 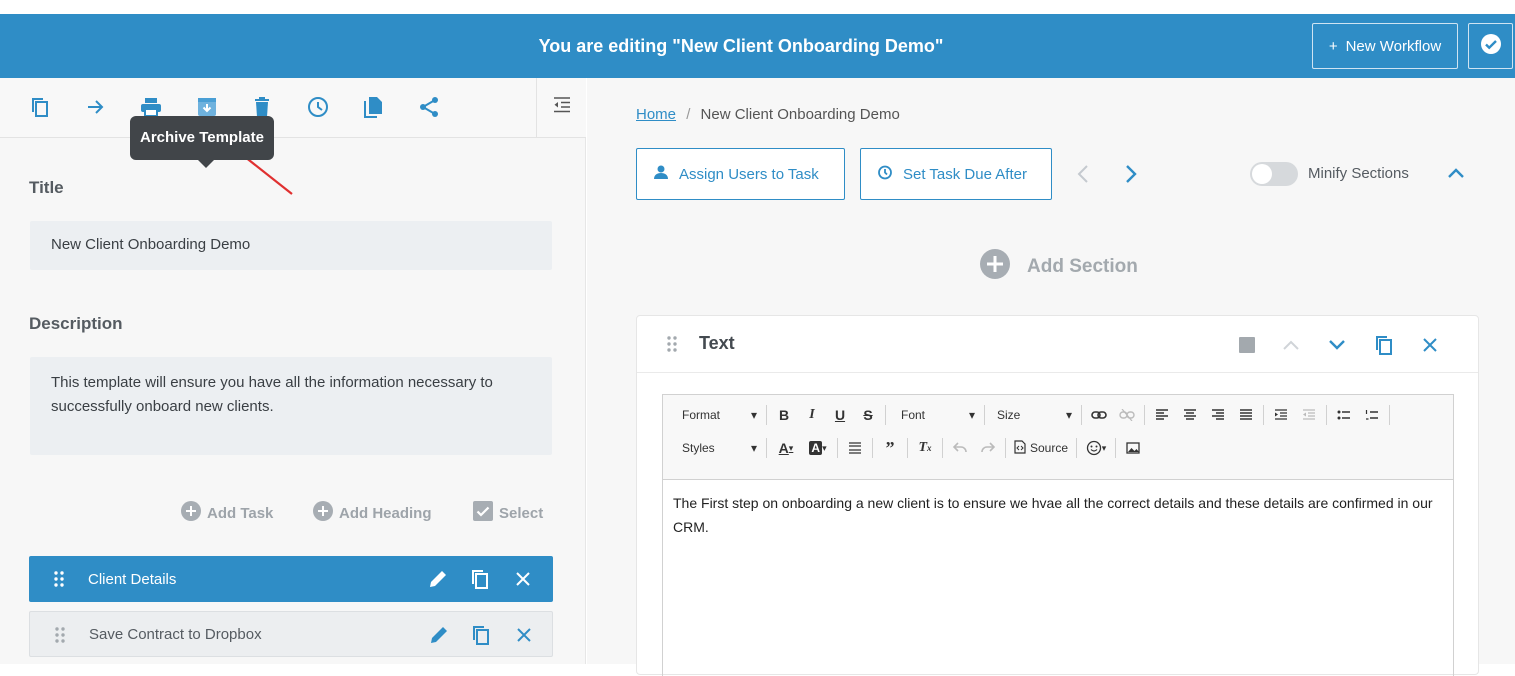 I want to click on indent-icon, so click(x=1281, y=415).